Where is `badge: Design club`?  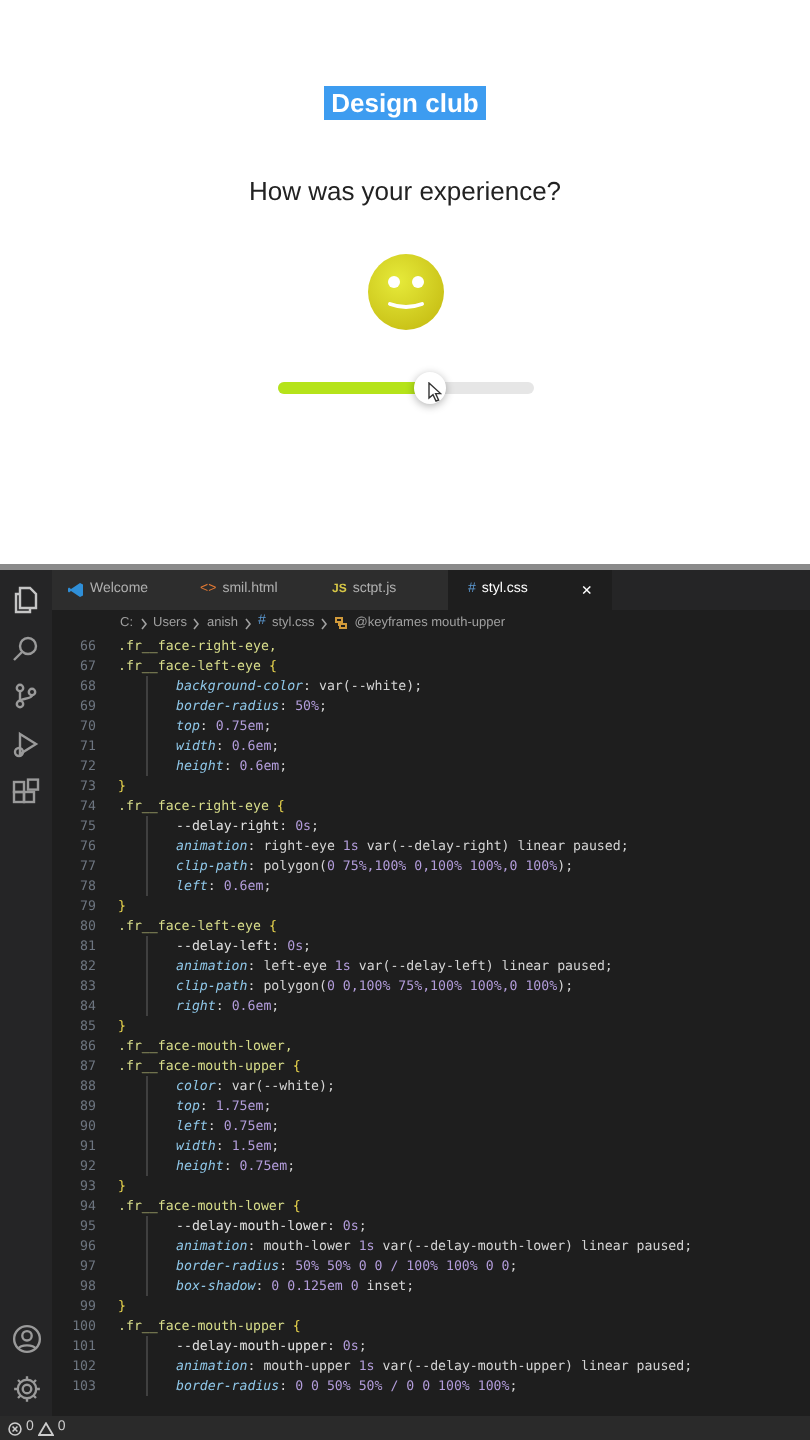 badge: Design club is located at coordinates (405, 103).